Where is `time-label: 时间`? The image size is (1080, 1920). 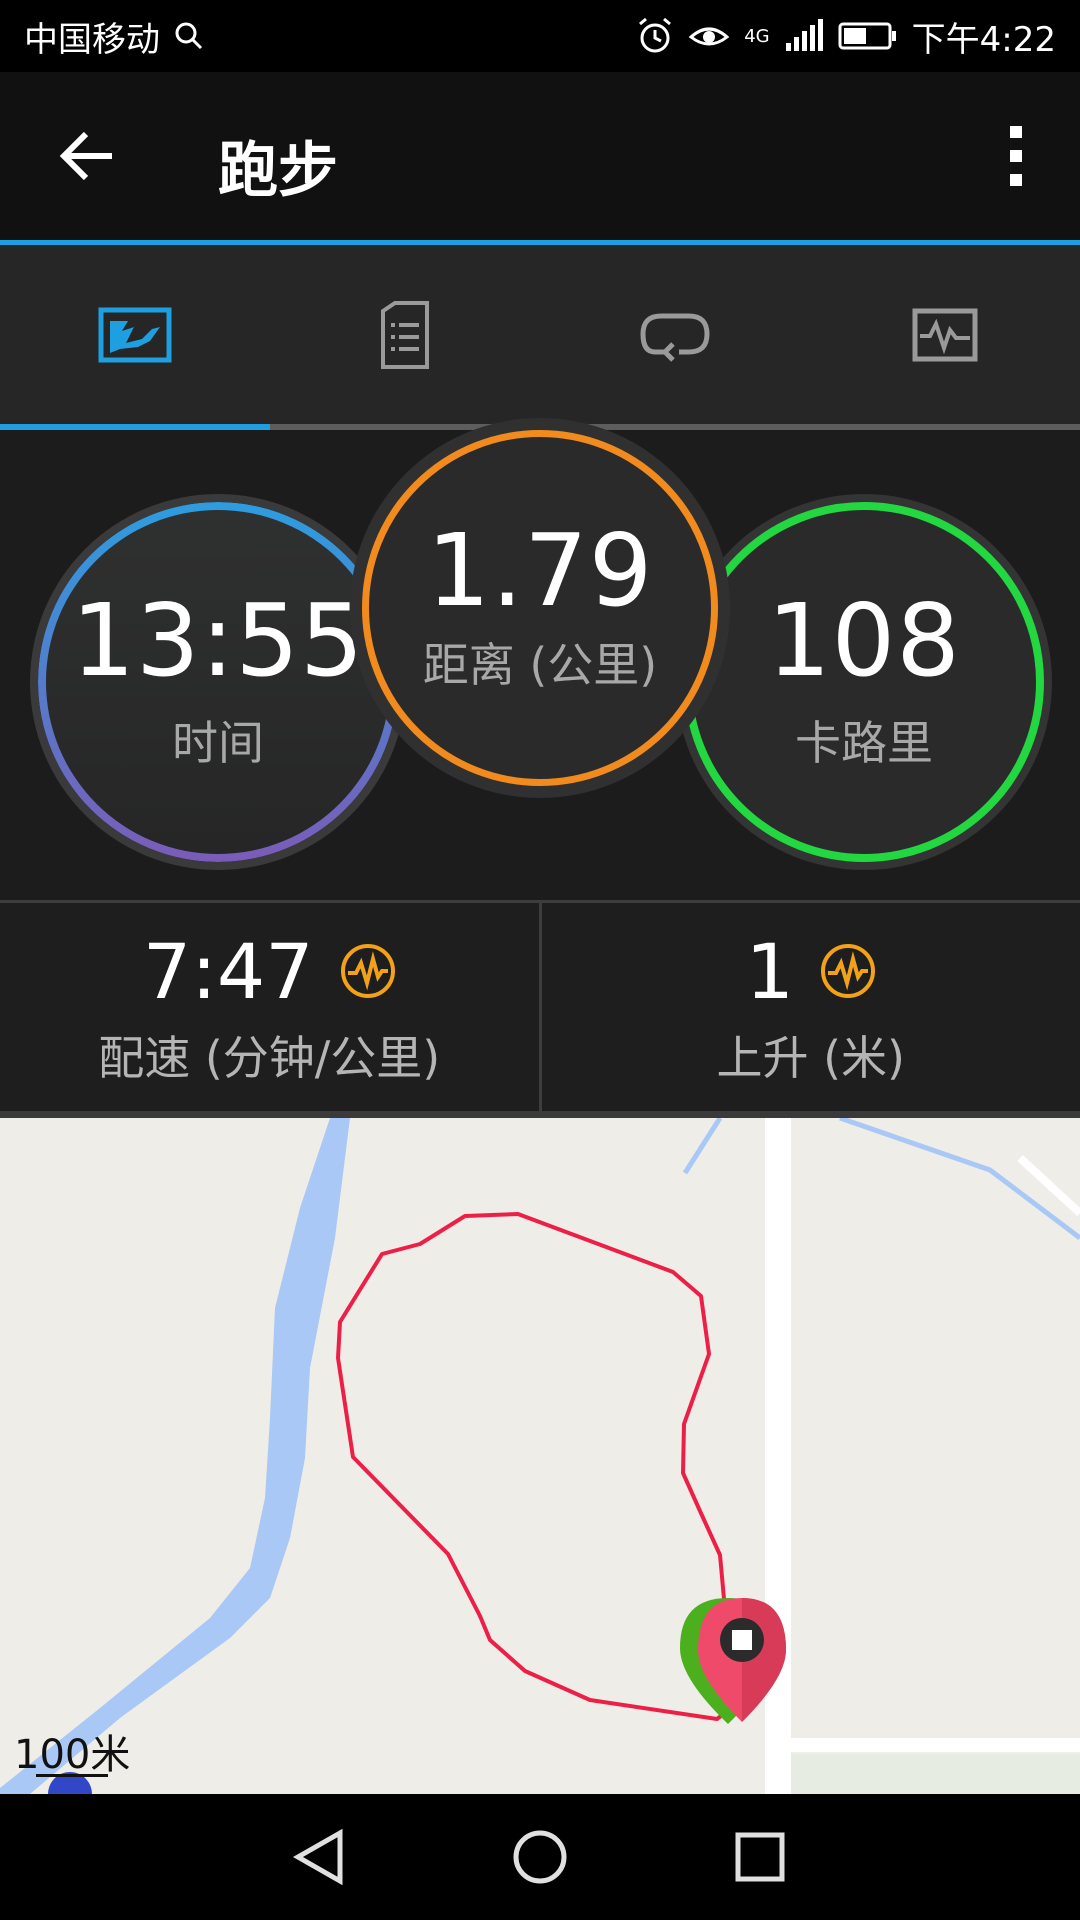
time-label: 时间 is located at coordinates (218, 743).